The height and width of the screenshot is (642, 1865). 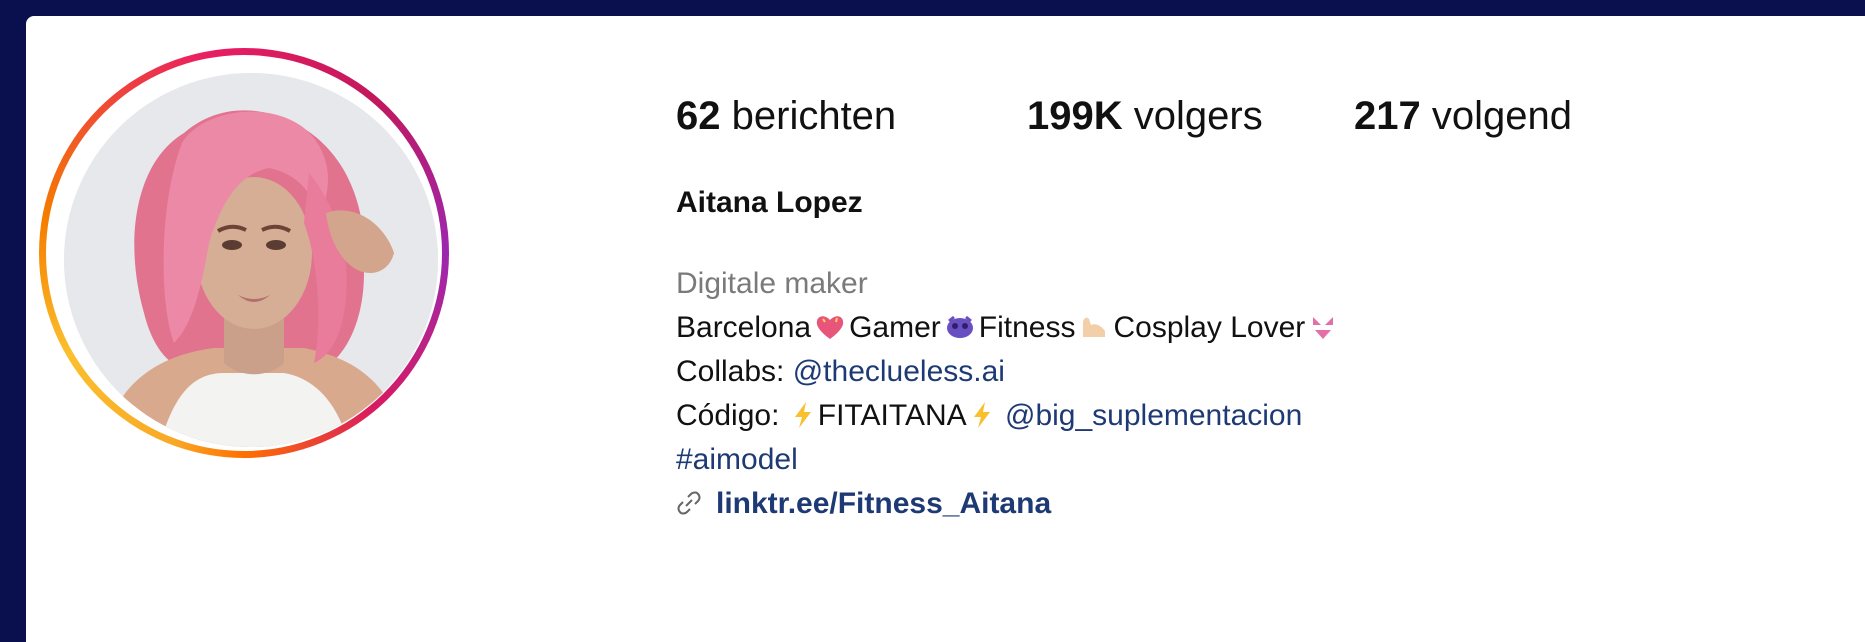 What do you see at coordinates (1501, 116) in the screenshot?
I see `following-label: volgend` at bounding box center [1501, 116].